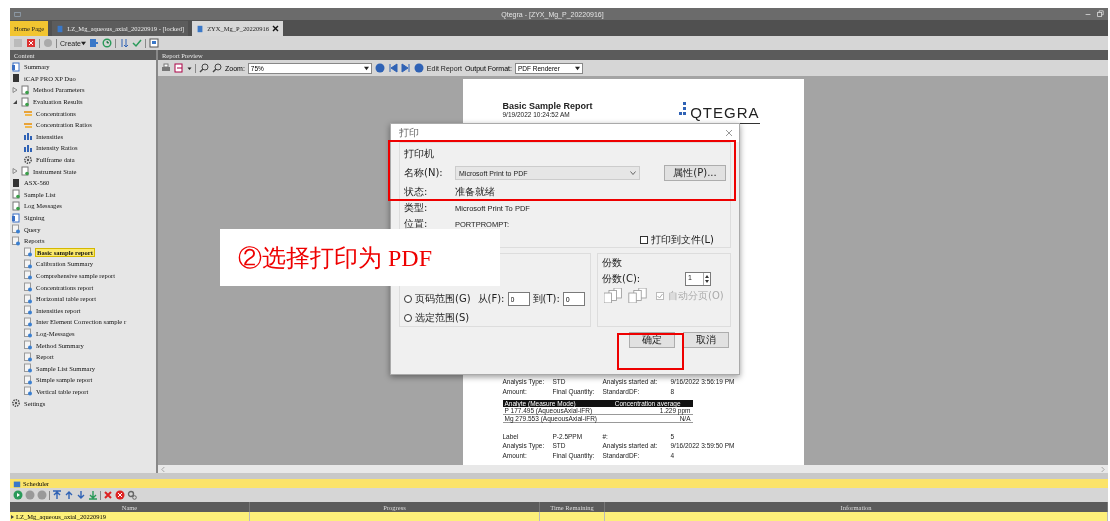 This screenshot has height=521, width=1110. I want to click on radio-label: 页码范围(G), so click(443, 299).